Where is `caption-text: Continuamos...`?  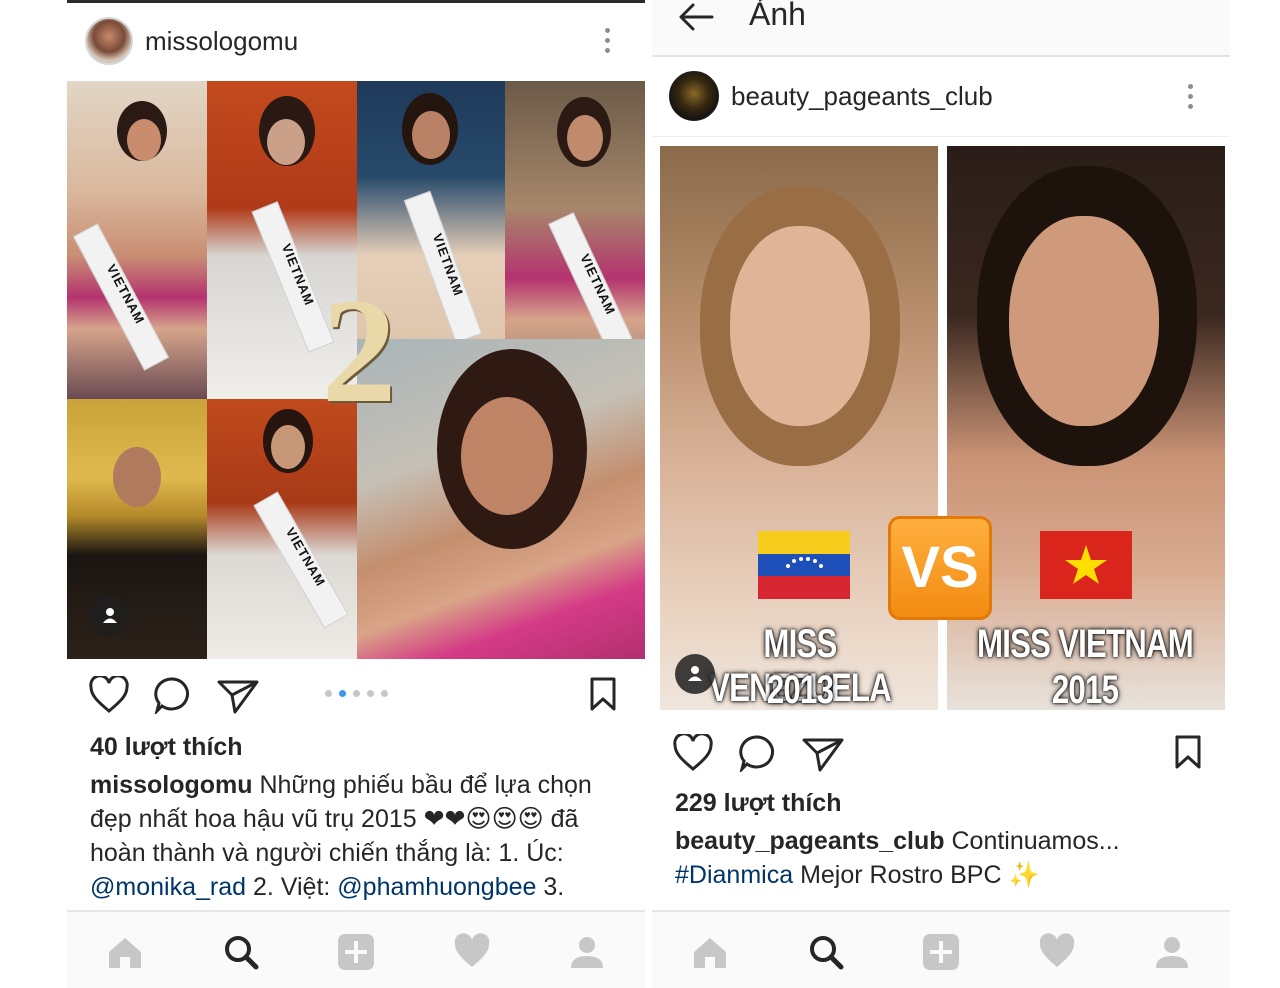
caption-text: Continuamos... is located at coordinates (1035, 841).